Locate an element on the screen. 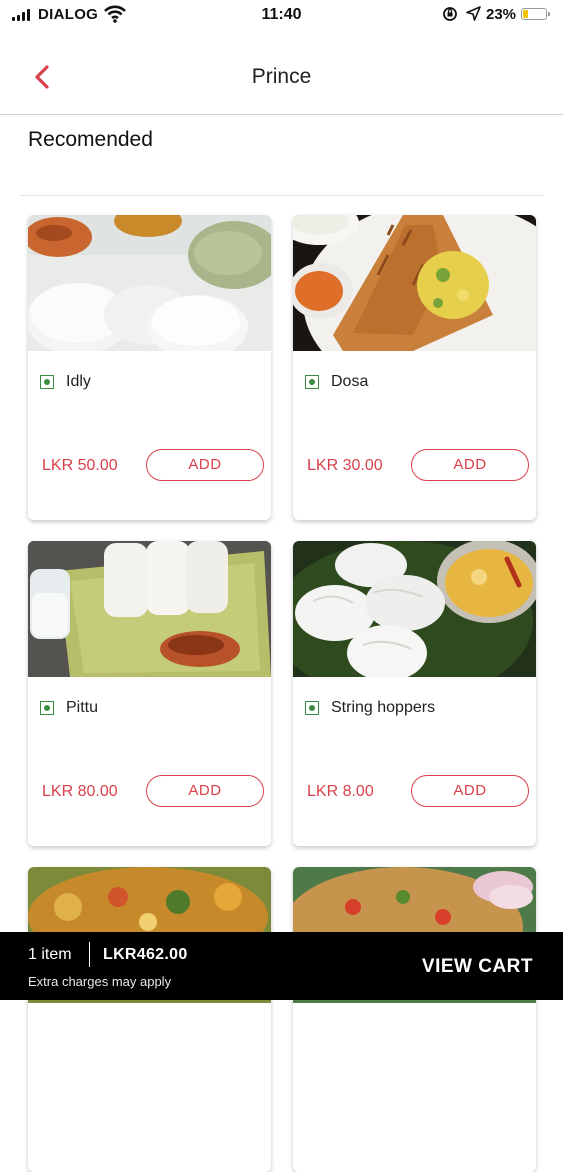  view-cart-button: VIEW CART is located at coordinates (477, 967).